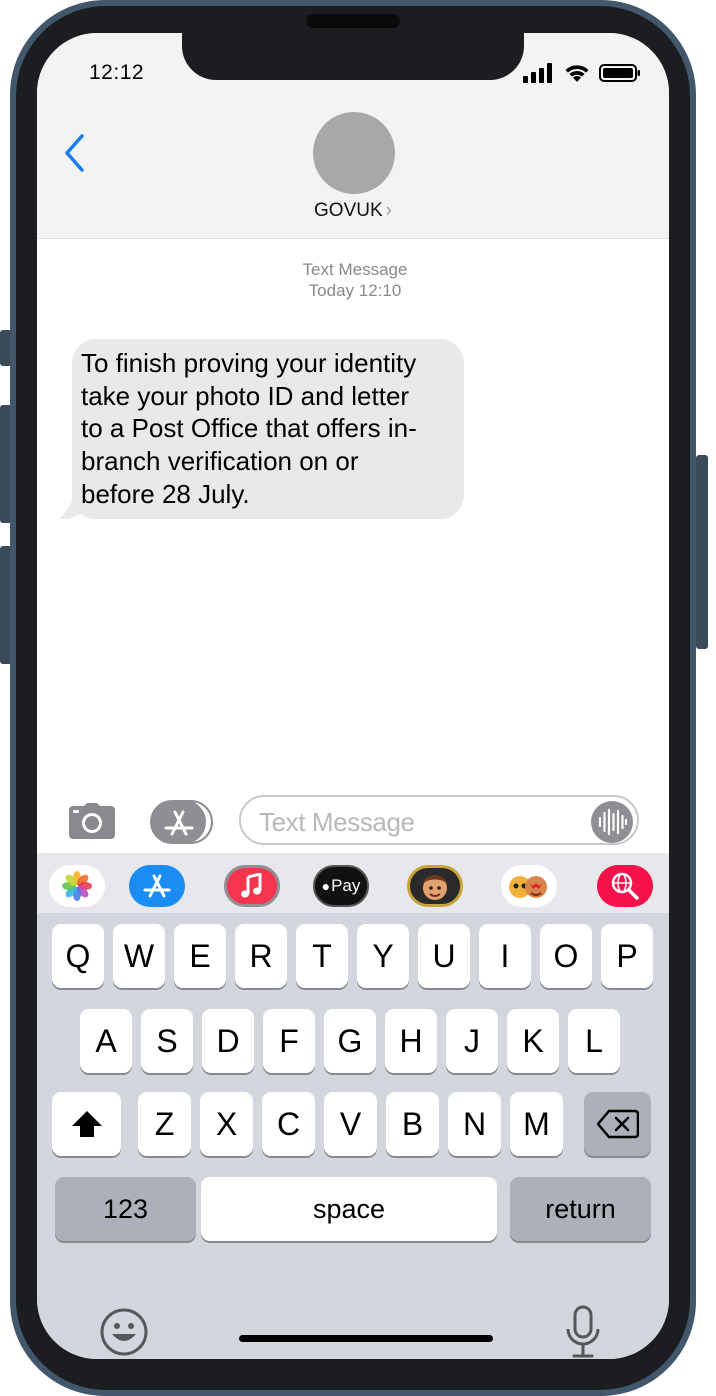 Image resolution: width=716 pixels, height=1396 pixels. What do you see at coordinates (288, 1124) in the screenshot?
I see `key-c: C` at bounding box center [288, 1124].